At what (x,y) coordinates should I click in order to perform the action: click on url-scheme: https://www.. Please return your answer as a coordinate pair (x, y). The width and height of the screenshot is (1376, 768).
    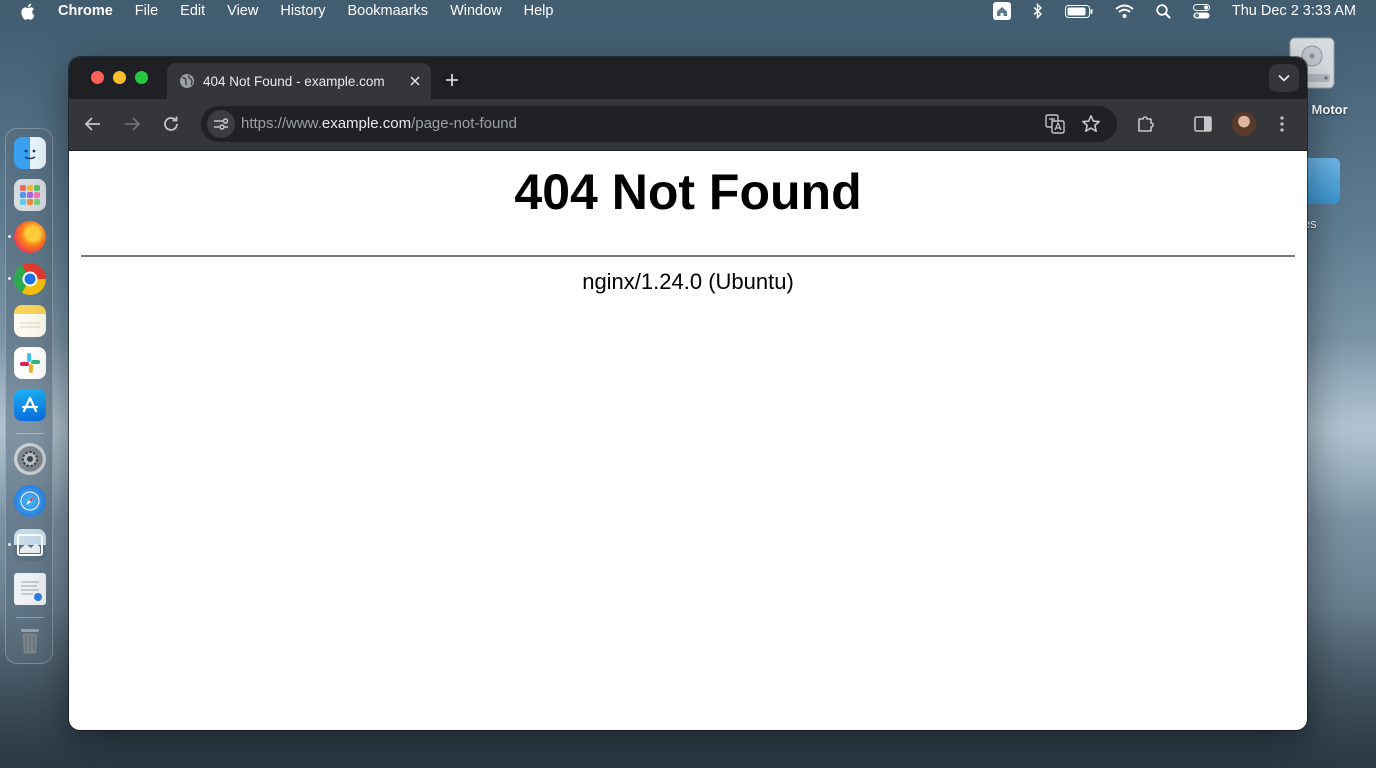
    Looking at the image, I should click on (281, 123).